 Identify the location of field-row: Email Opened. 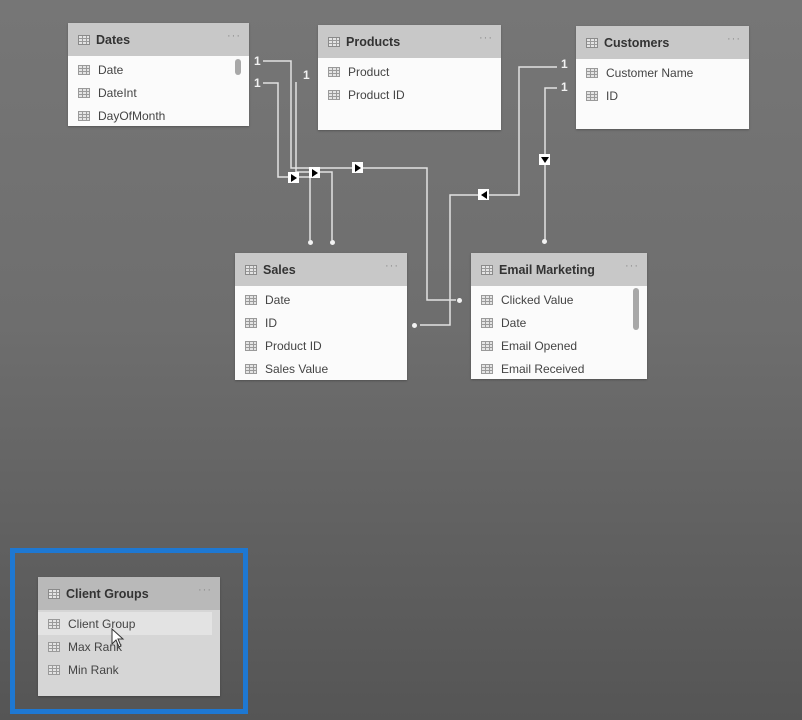
(559, 345).